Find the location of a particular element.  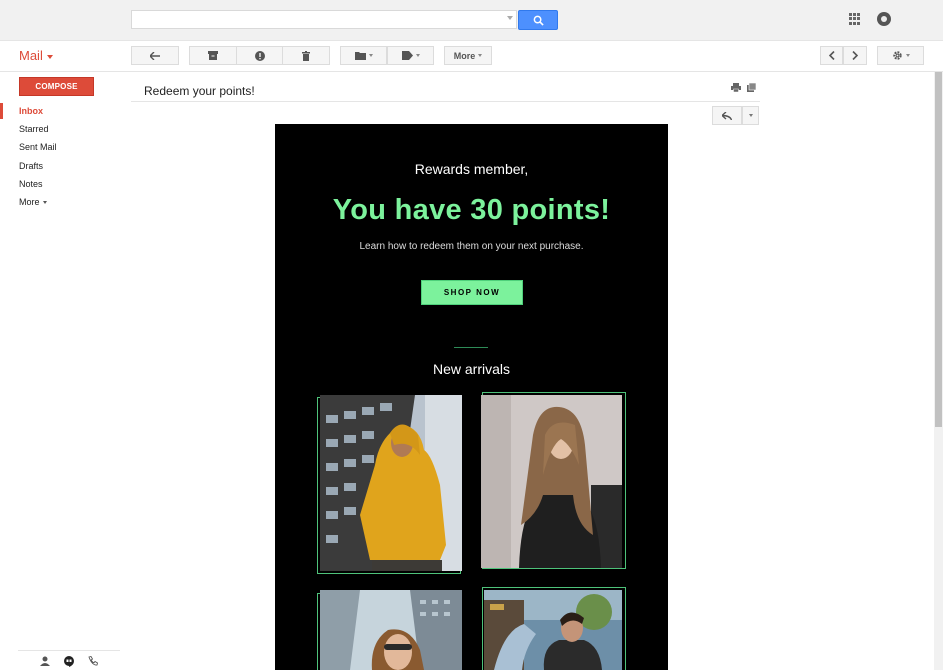

scrollbar is located at coordinates (938, 371).